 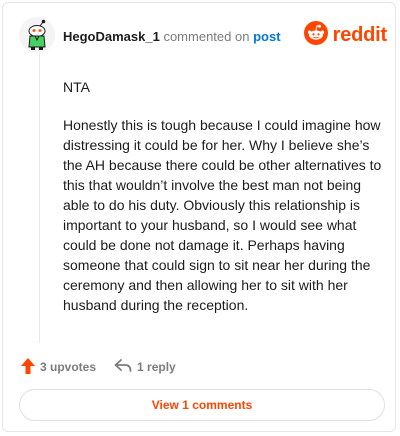 I want to click on username-link: HegoDamask_1, so click(x=111, y=36).